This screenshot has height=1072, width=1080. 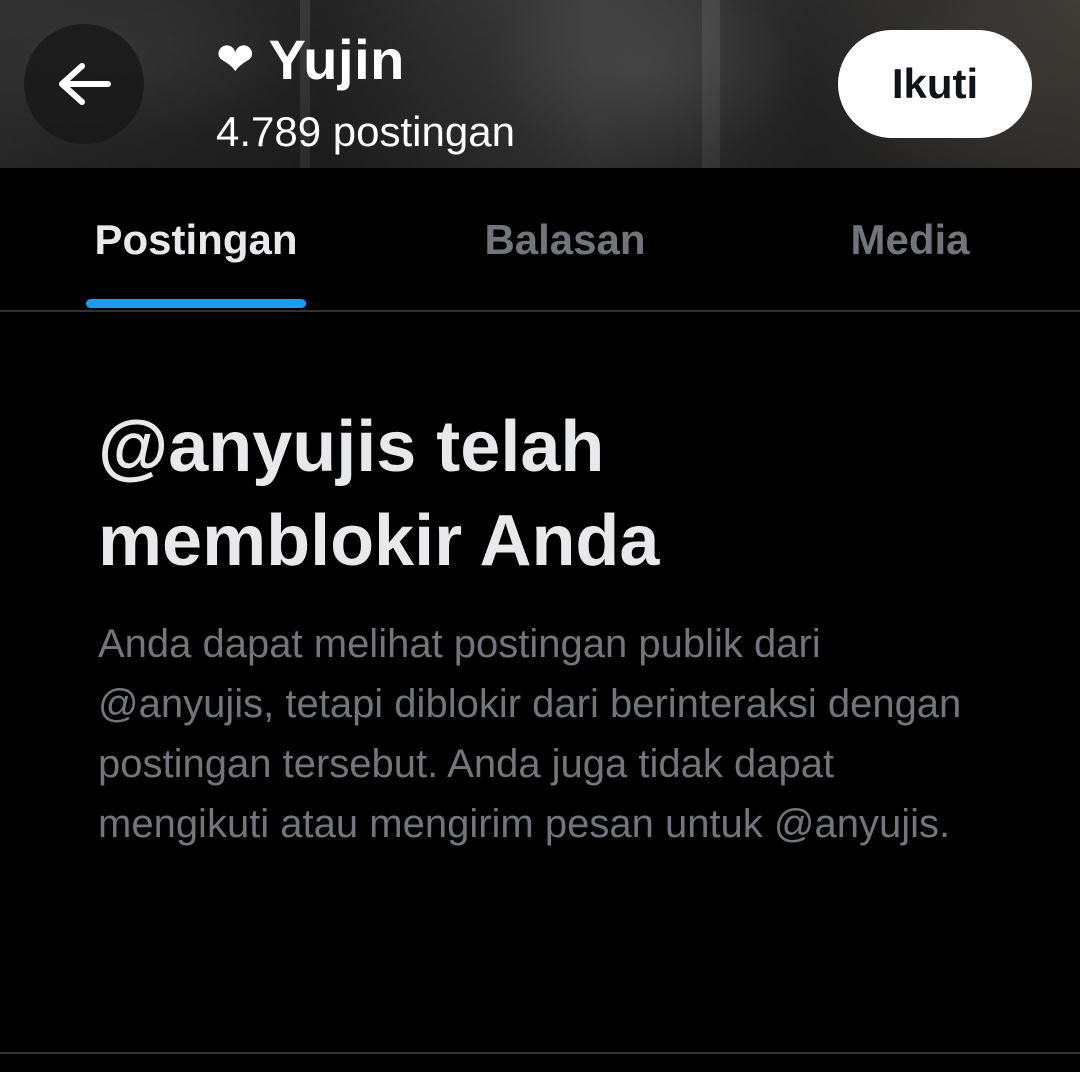 I want to click on follow-button: Ikuti, so click(x=935, y=84).